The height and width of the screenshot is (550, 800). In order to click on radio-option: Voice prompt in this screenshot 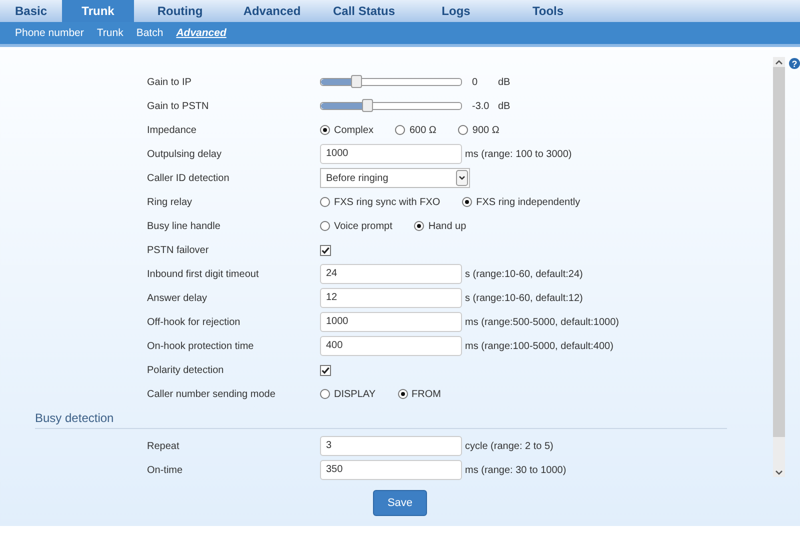, I will do `click(356, 226)`.